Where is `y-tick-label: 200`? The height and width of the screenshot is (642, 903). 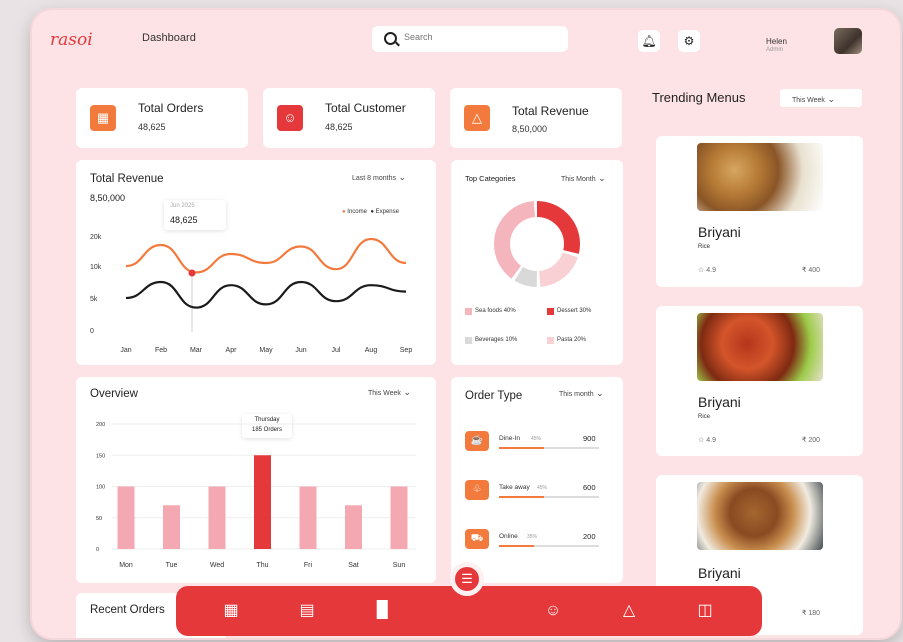
y-tick-label: 200 is located at coordinates (100, 425).